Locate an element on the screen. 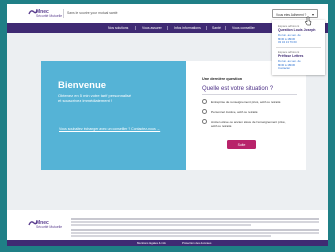  dropdown-contact-link: Contacter is located at coordinates (284, 68).